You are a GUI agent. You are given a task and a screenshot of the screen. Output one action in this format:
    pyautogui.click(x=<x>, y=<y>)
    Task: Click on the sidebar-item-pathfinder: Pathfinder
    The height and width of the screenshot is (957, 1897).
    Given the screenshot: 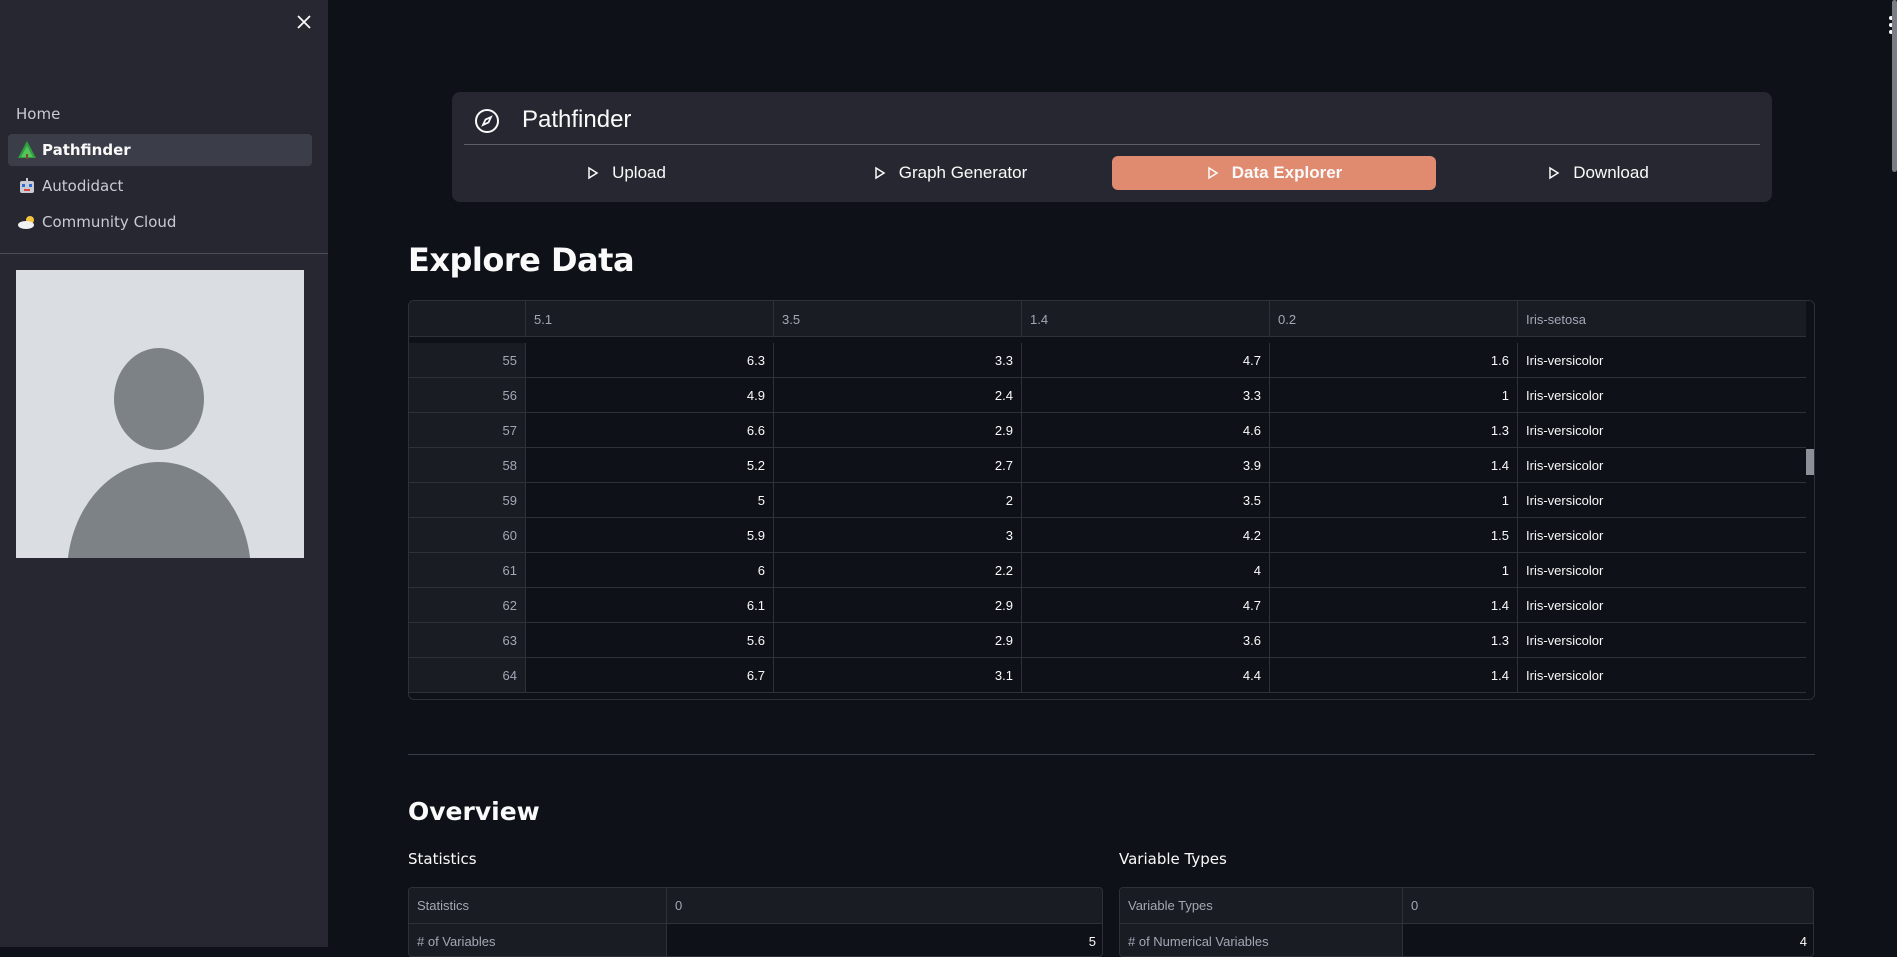 What is the action you would take?
    pyautogui.click(x=160, y=150)
    